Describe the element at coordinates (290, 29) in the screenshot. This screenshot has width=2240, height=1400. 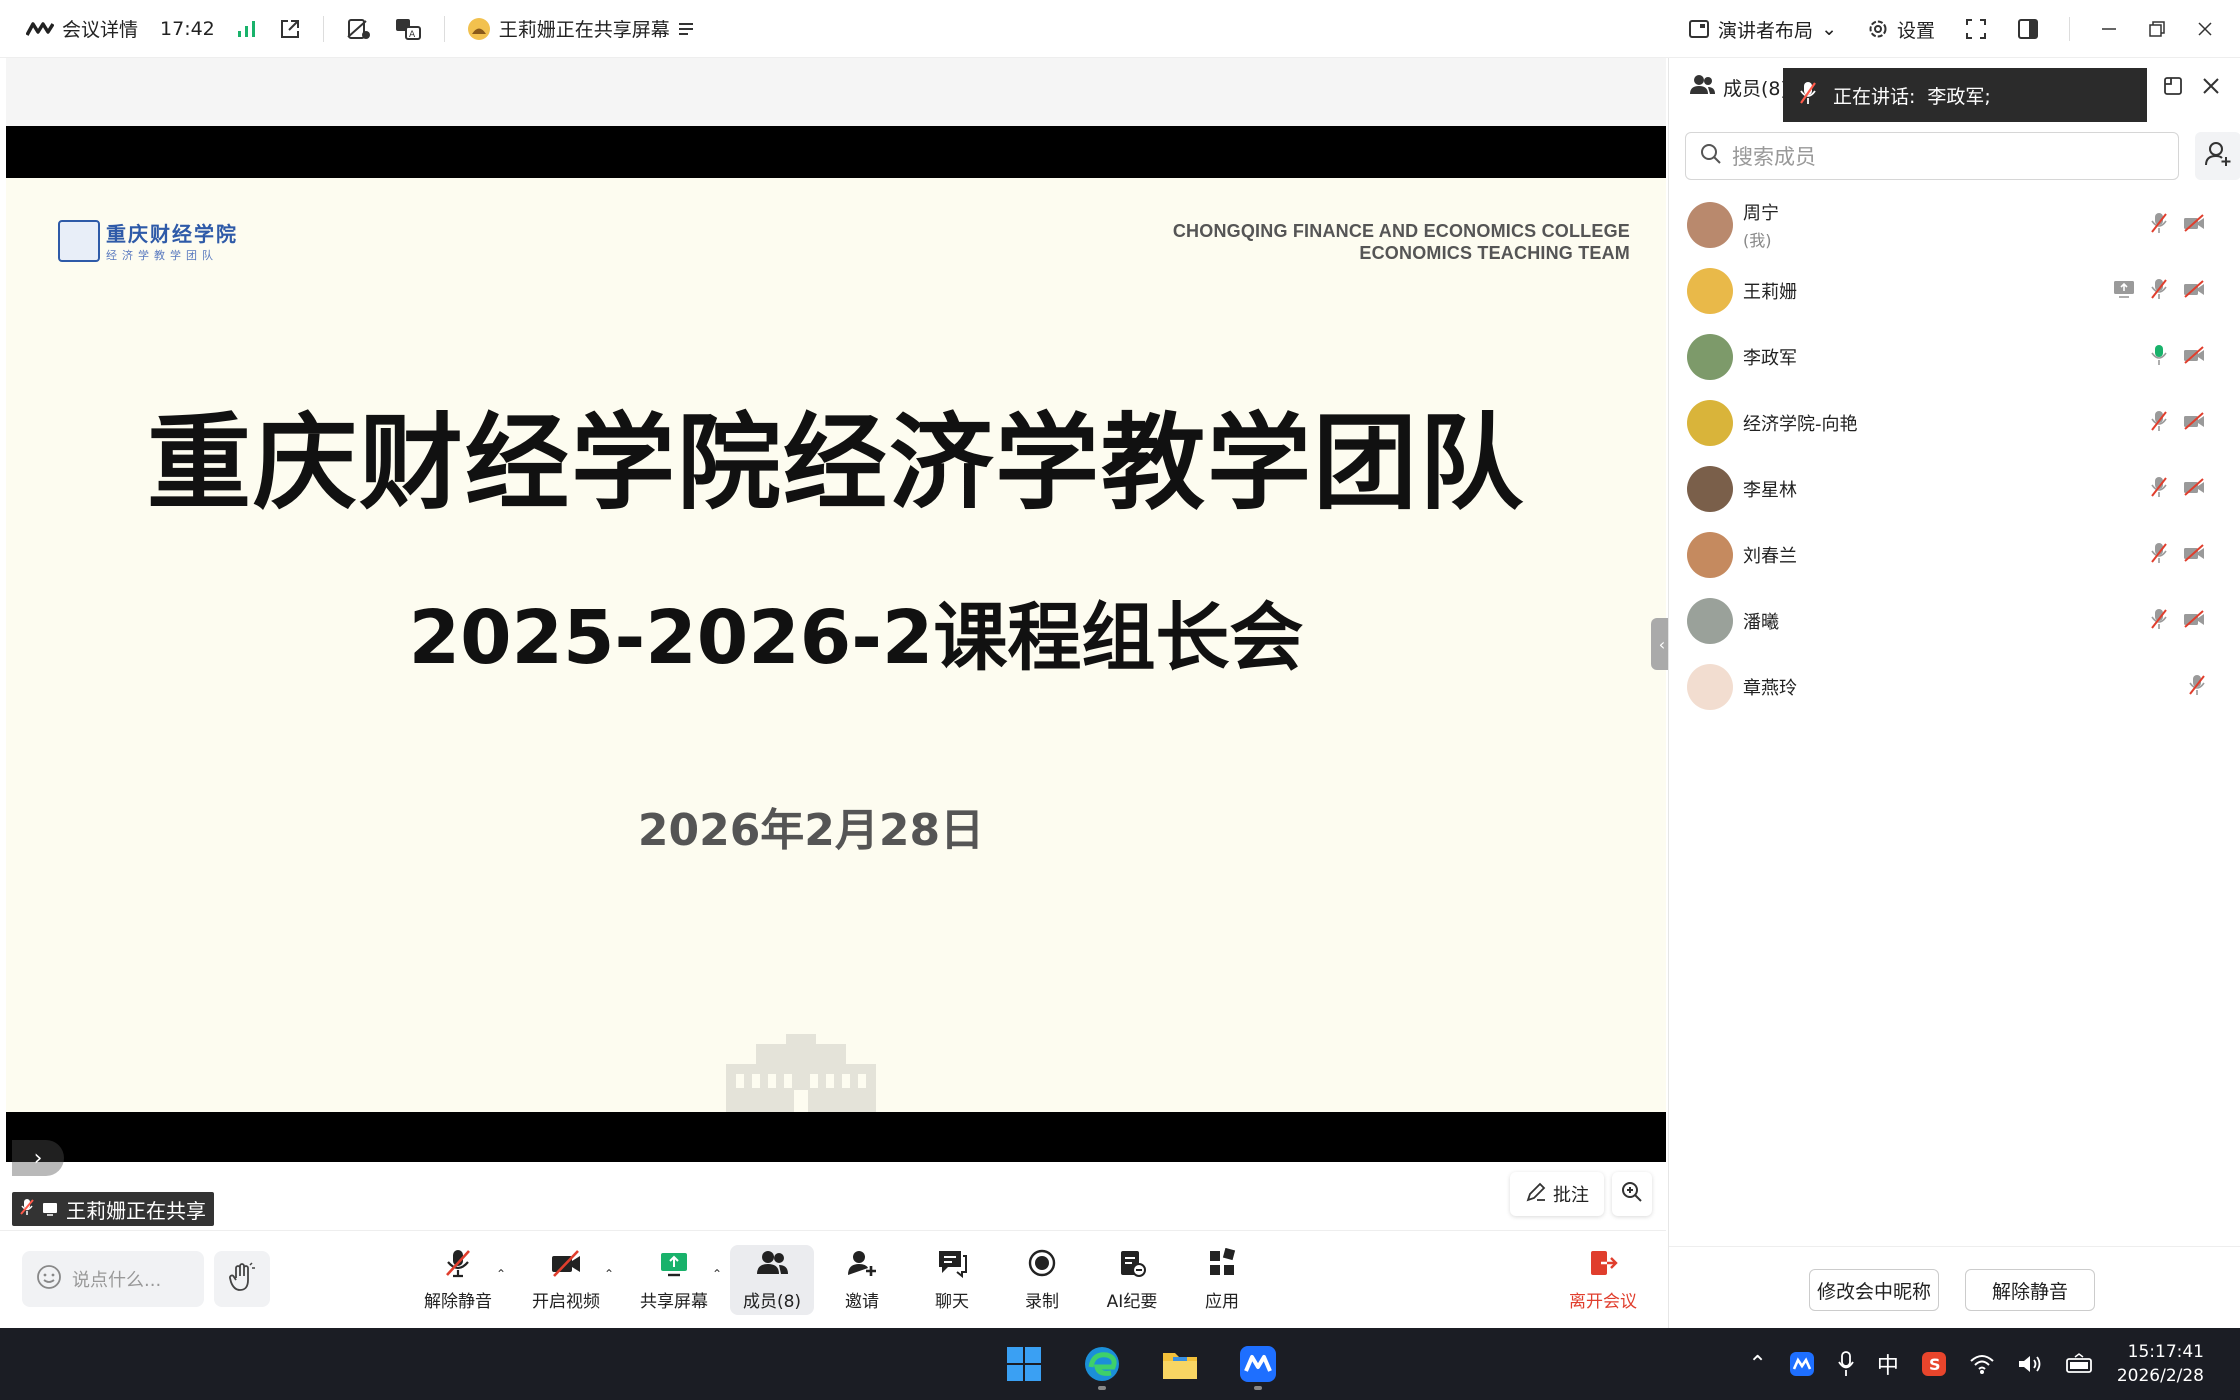
I see `popout-icon` at that location.